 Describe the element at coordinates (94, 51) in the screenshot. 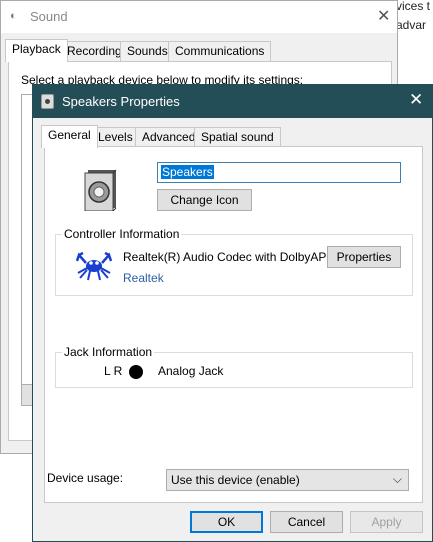

I see `tab-recording: Recording` at that location.